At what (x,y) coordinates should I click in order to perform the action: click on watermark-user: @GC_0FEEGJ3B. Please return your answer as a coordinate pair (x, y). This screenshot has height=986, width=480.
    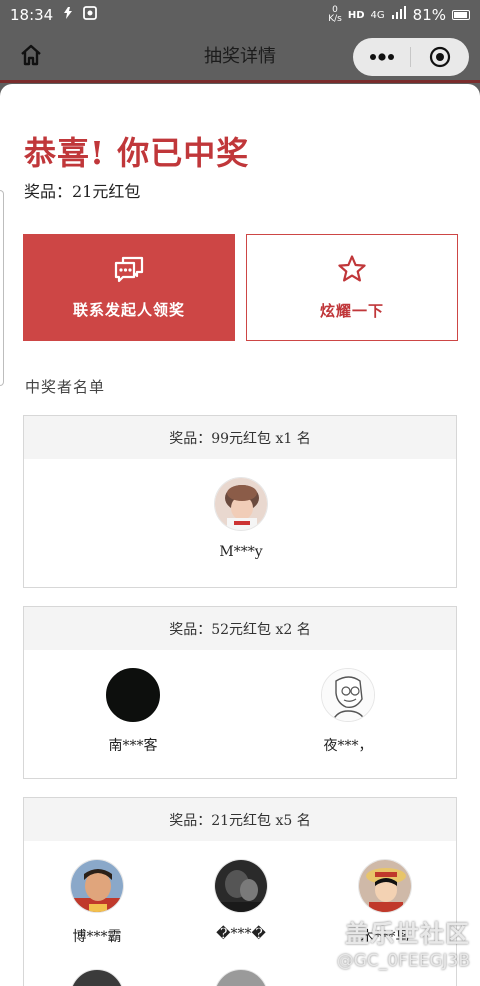
    Looking at the image, I should click on (403, 961).